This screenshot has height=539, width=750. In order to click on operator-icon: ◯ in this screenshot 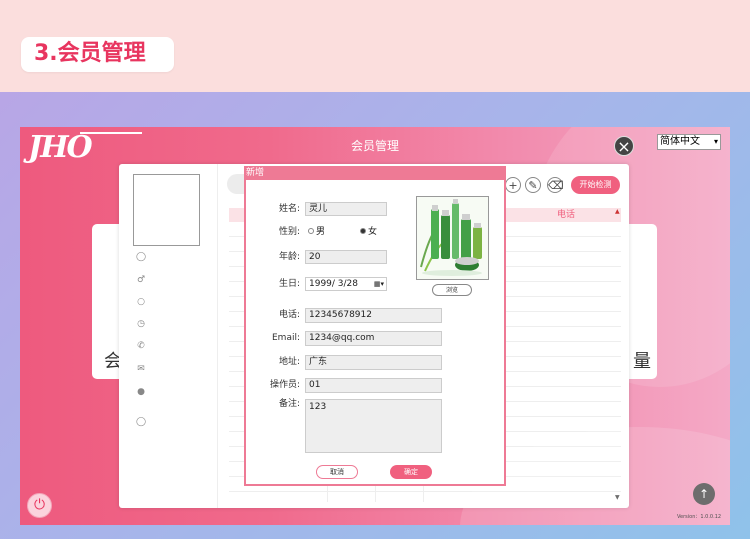, I will do `click(141, 422)`.